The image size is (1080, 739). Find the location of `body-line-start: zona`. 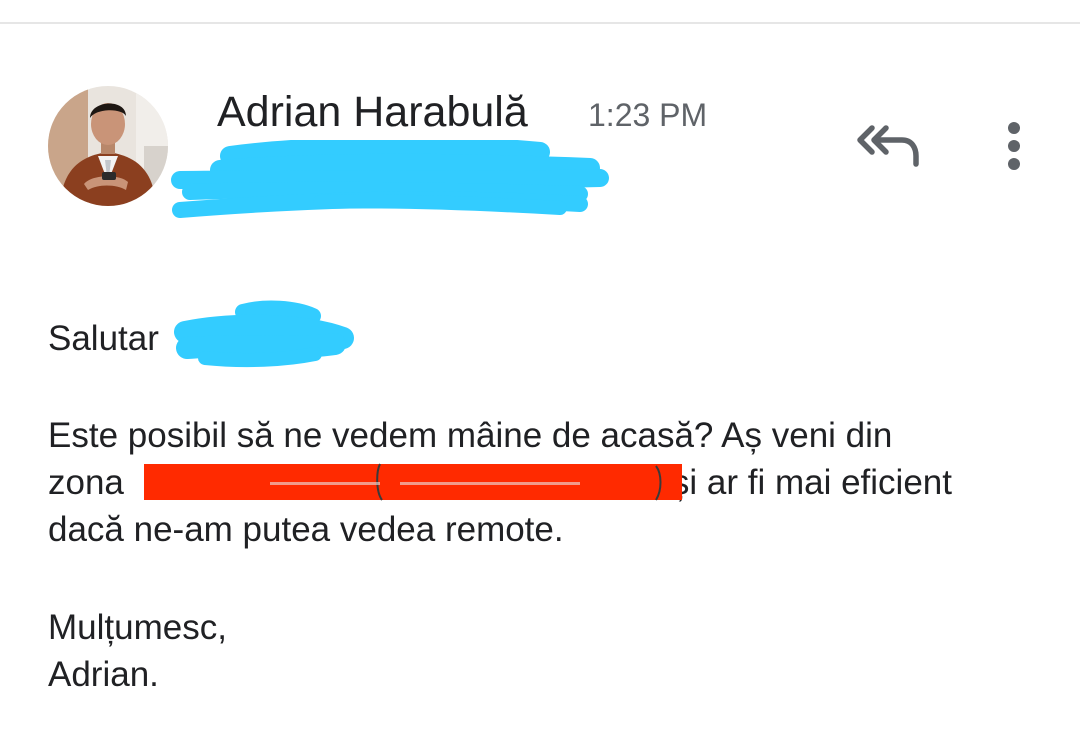

body-line-start: zona is located at coordinates (86, 482).